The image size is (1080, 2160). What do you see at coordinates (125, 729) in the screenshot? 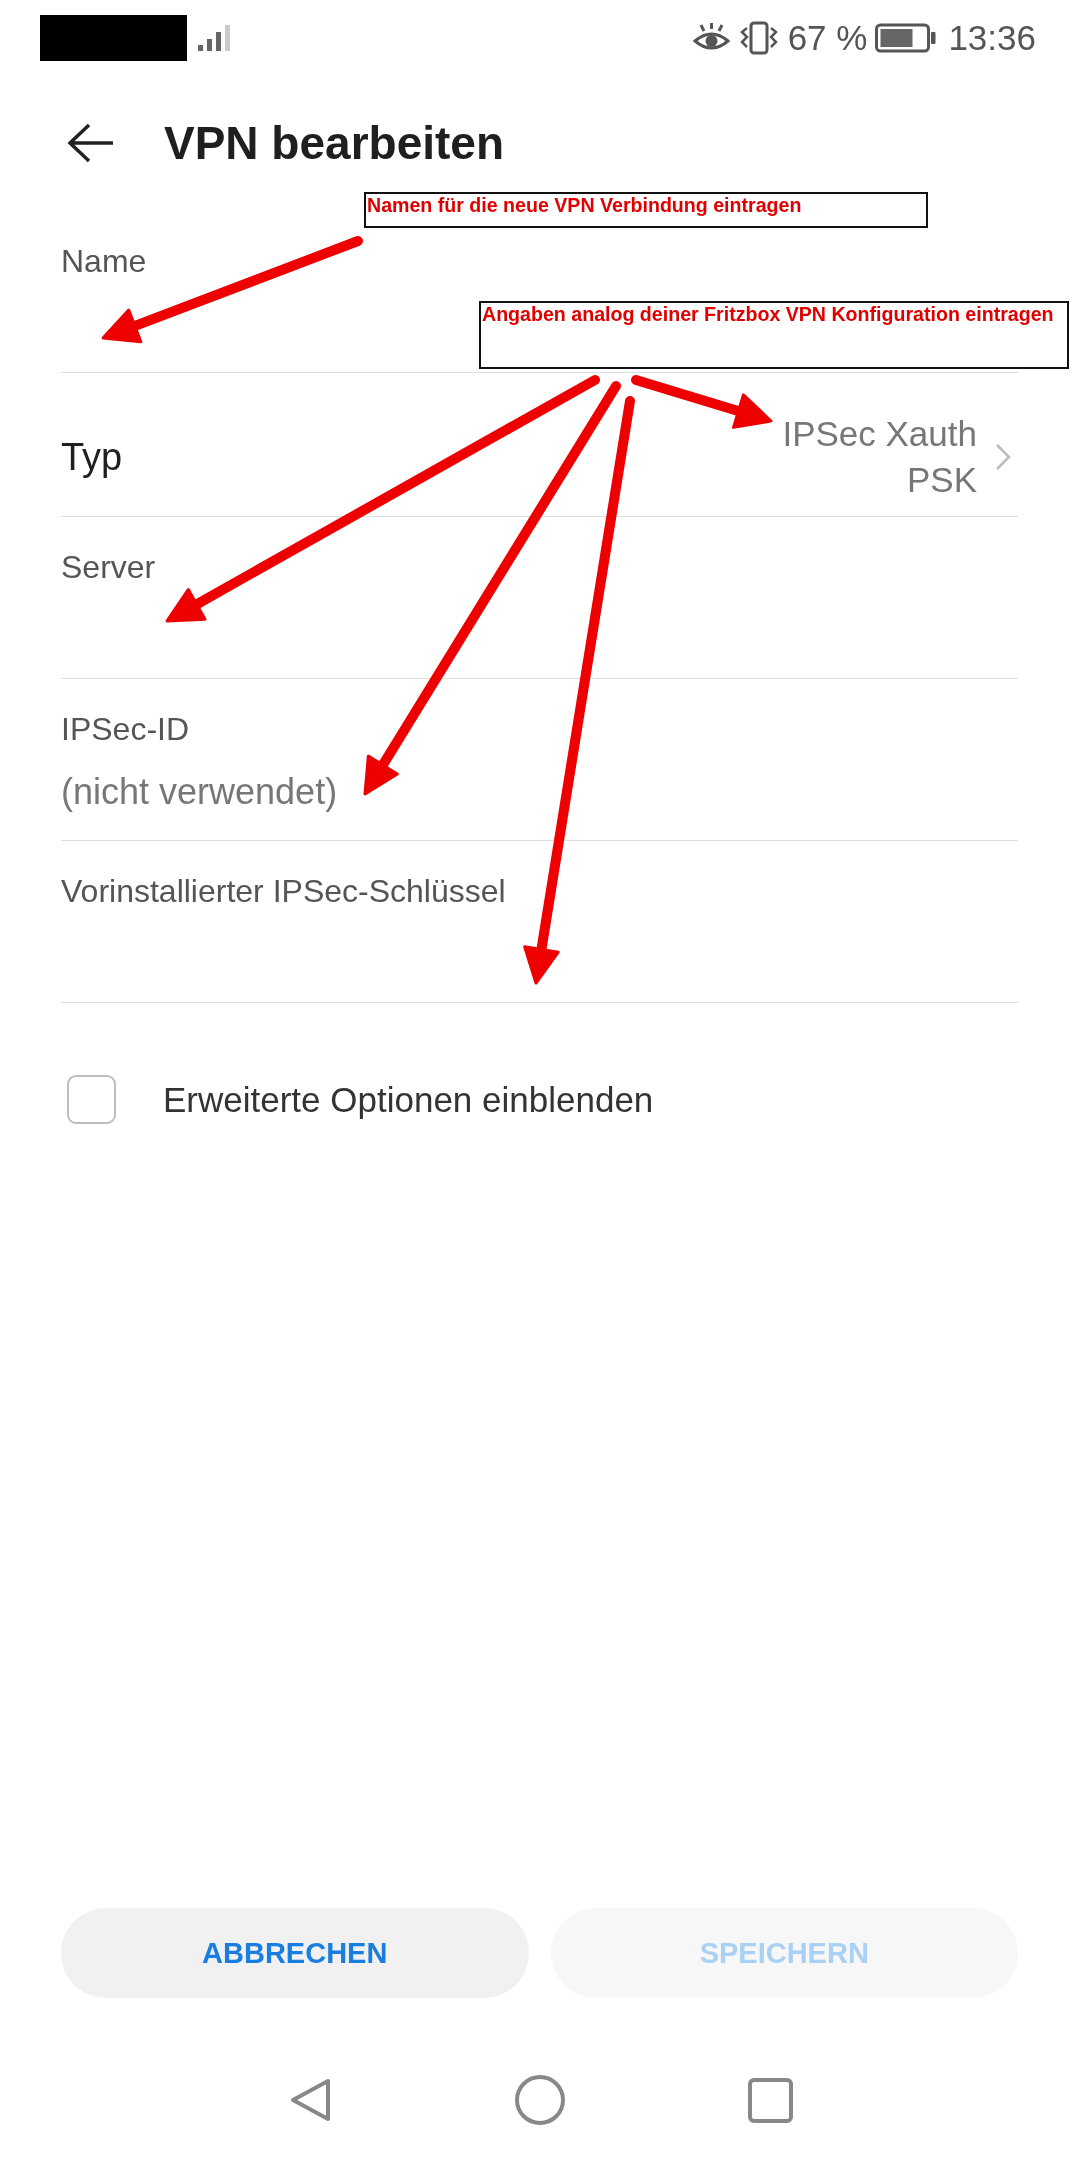
I see `field-label: IPSec-ID` at bounding box center [125, 729].